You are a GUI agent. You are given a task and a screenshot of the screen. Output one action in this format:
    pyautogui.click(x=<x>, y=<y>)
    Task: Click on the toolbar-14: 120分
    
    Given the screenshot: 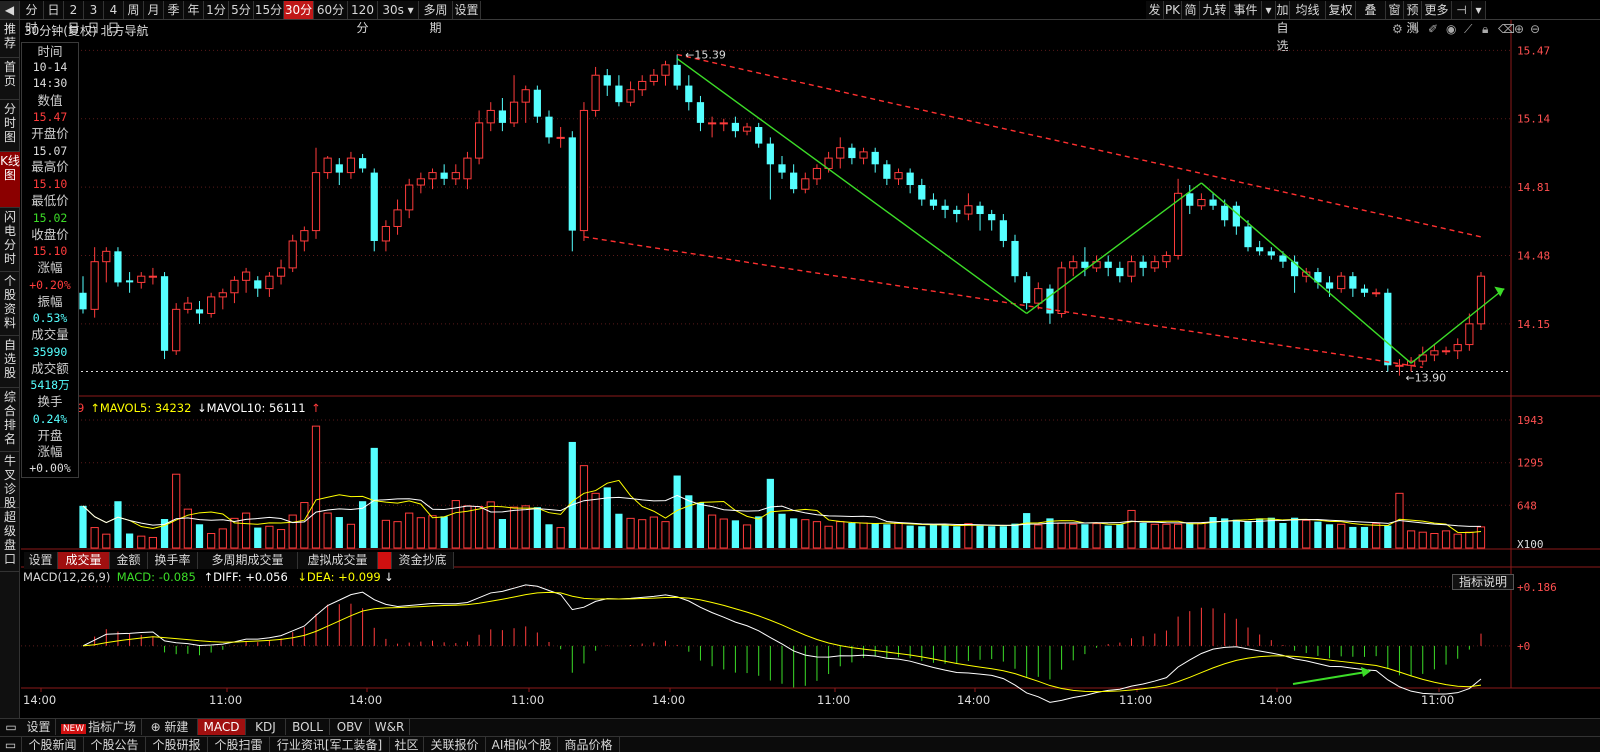 What is the action you would take?
    pyautogui.click(x=363, y=18)
    